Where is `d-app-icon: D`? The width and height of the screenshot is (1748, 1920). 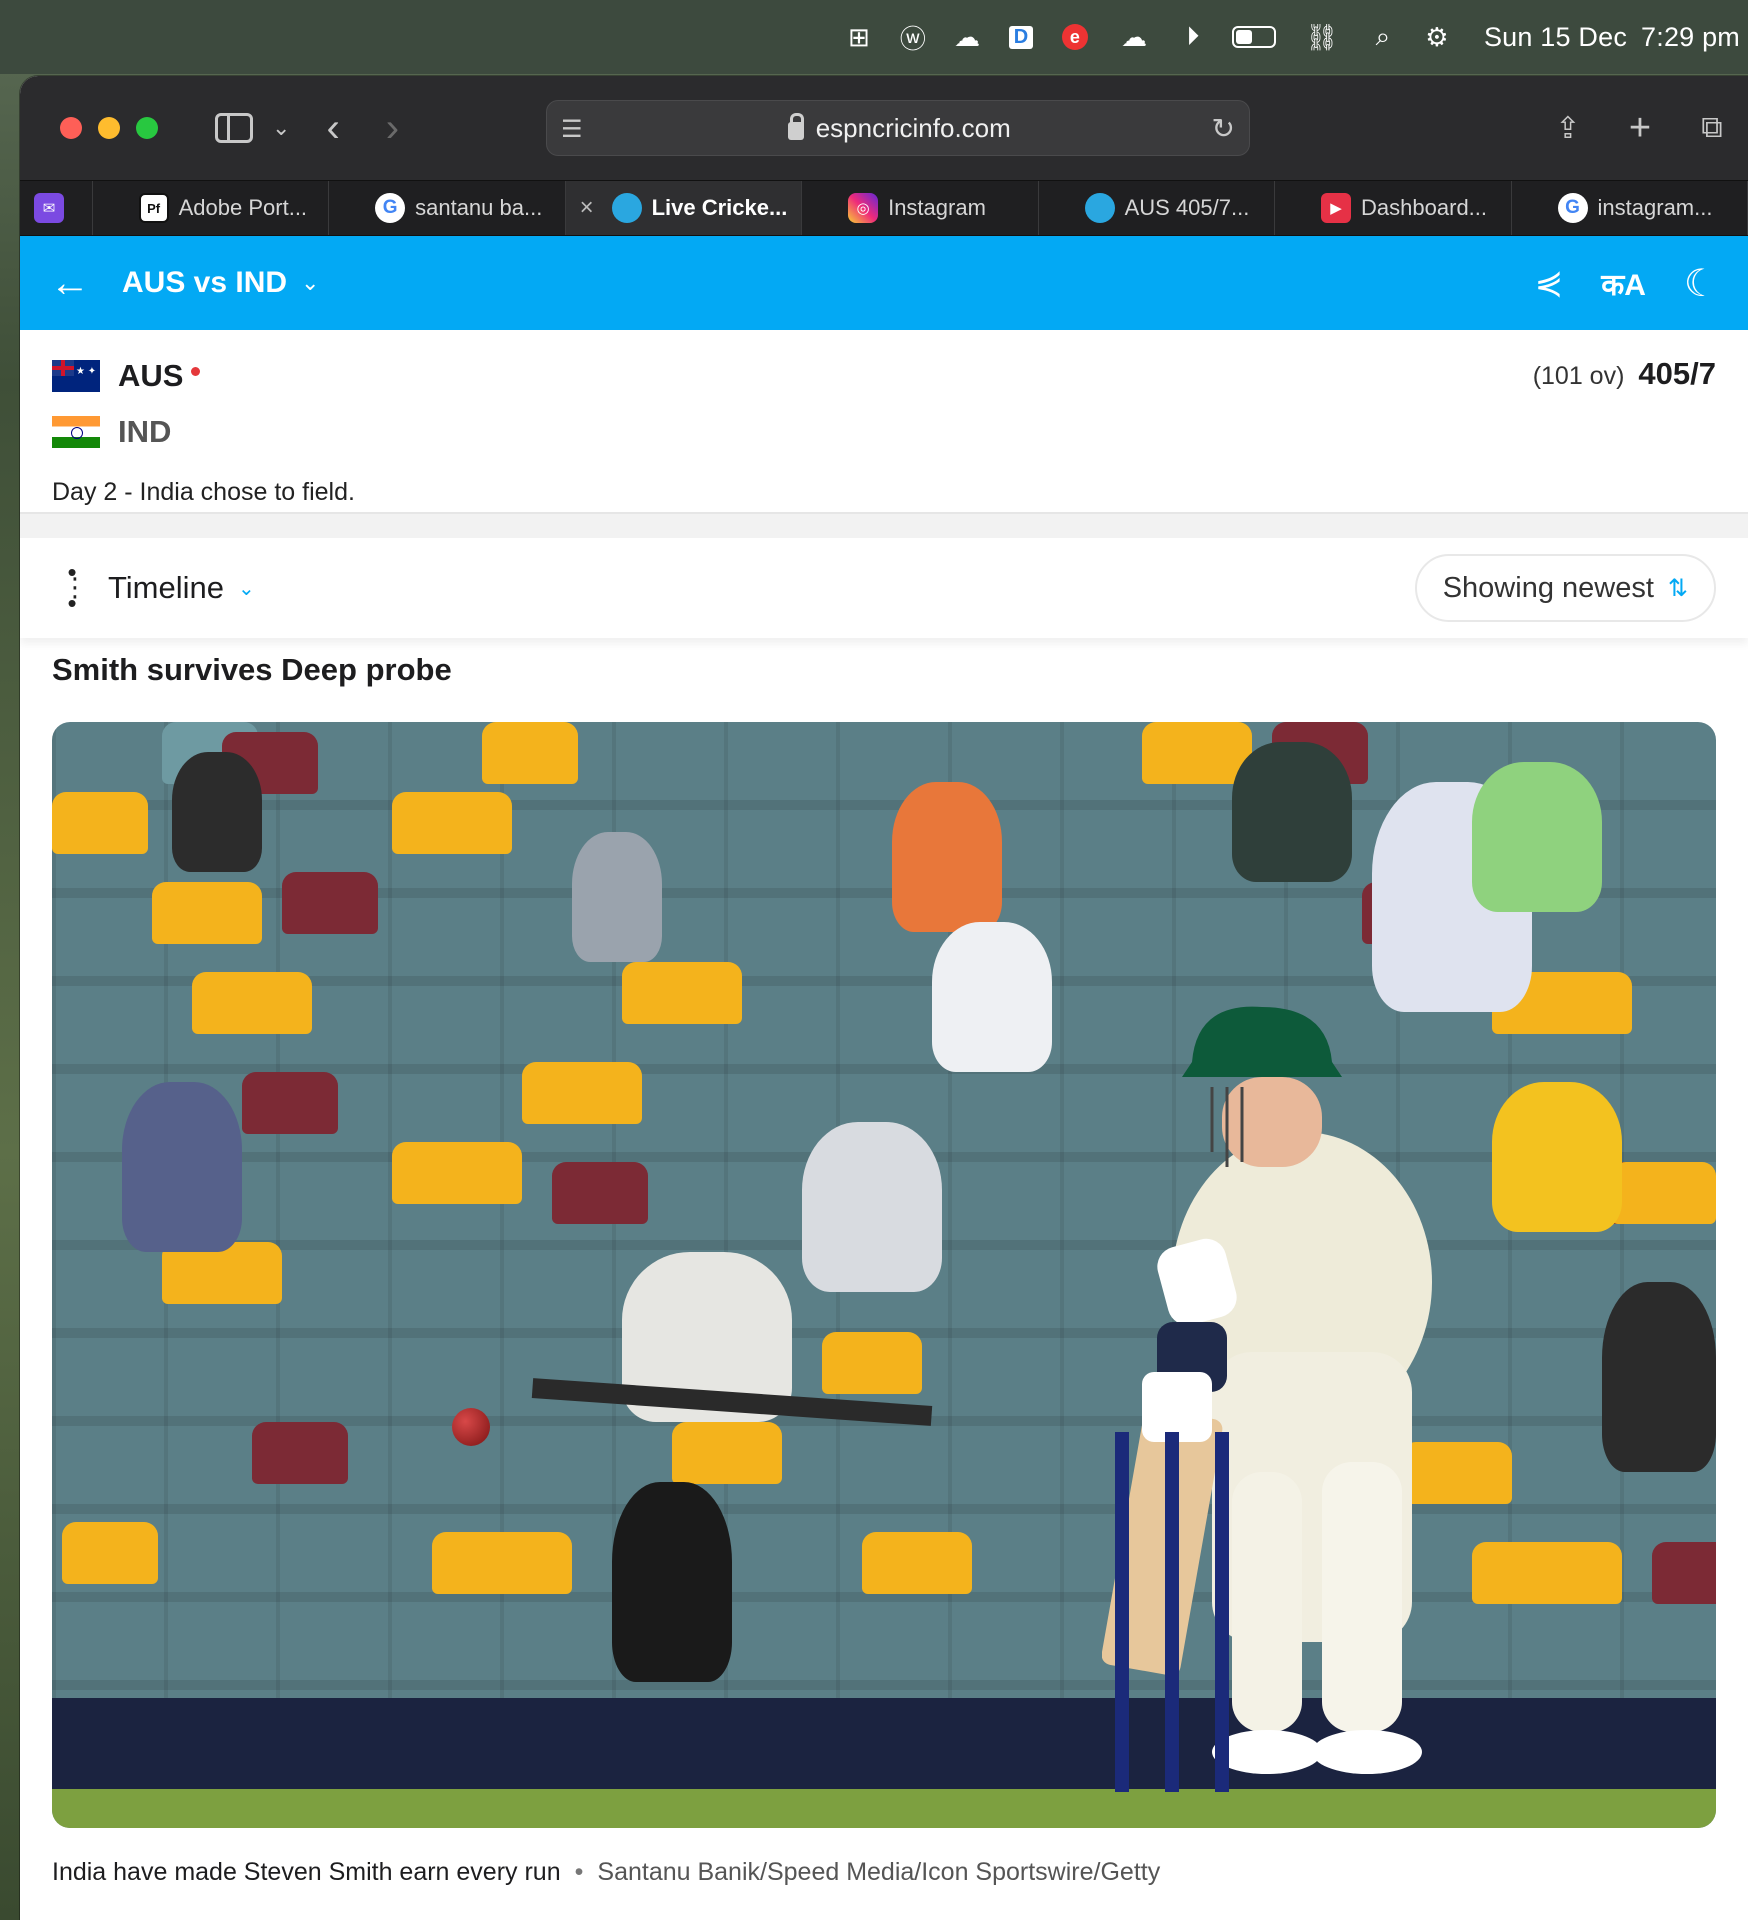 d-app-icon: D is located at coordinates (1021, 37).